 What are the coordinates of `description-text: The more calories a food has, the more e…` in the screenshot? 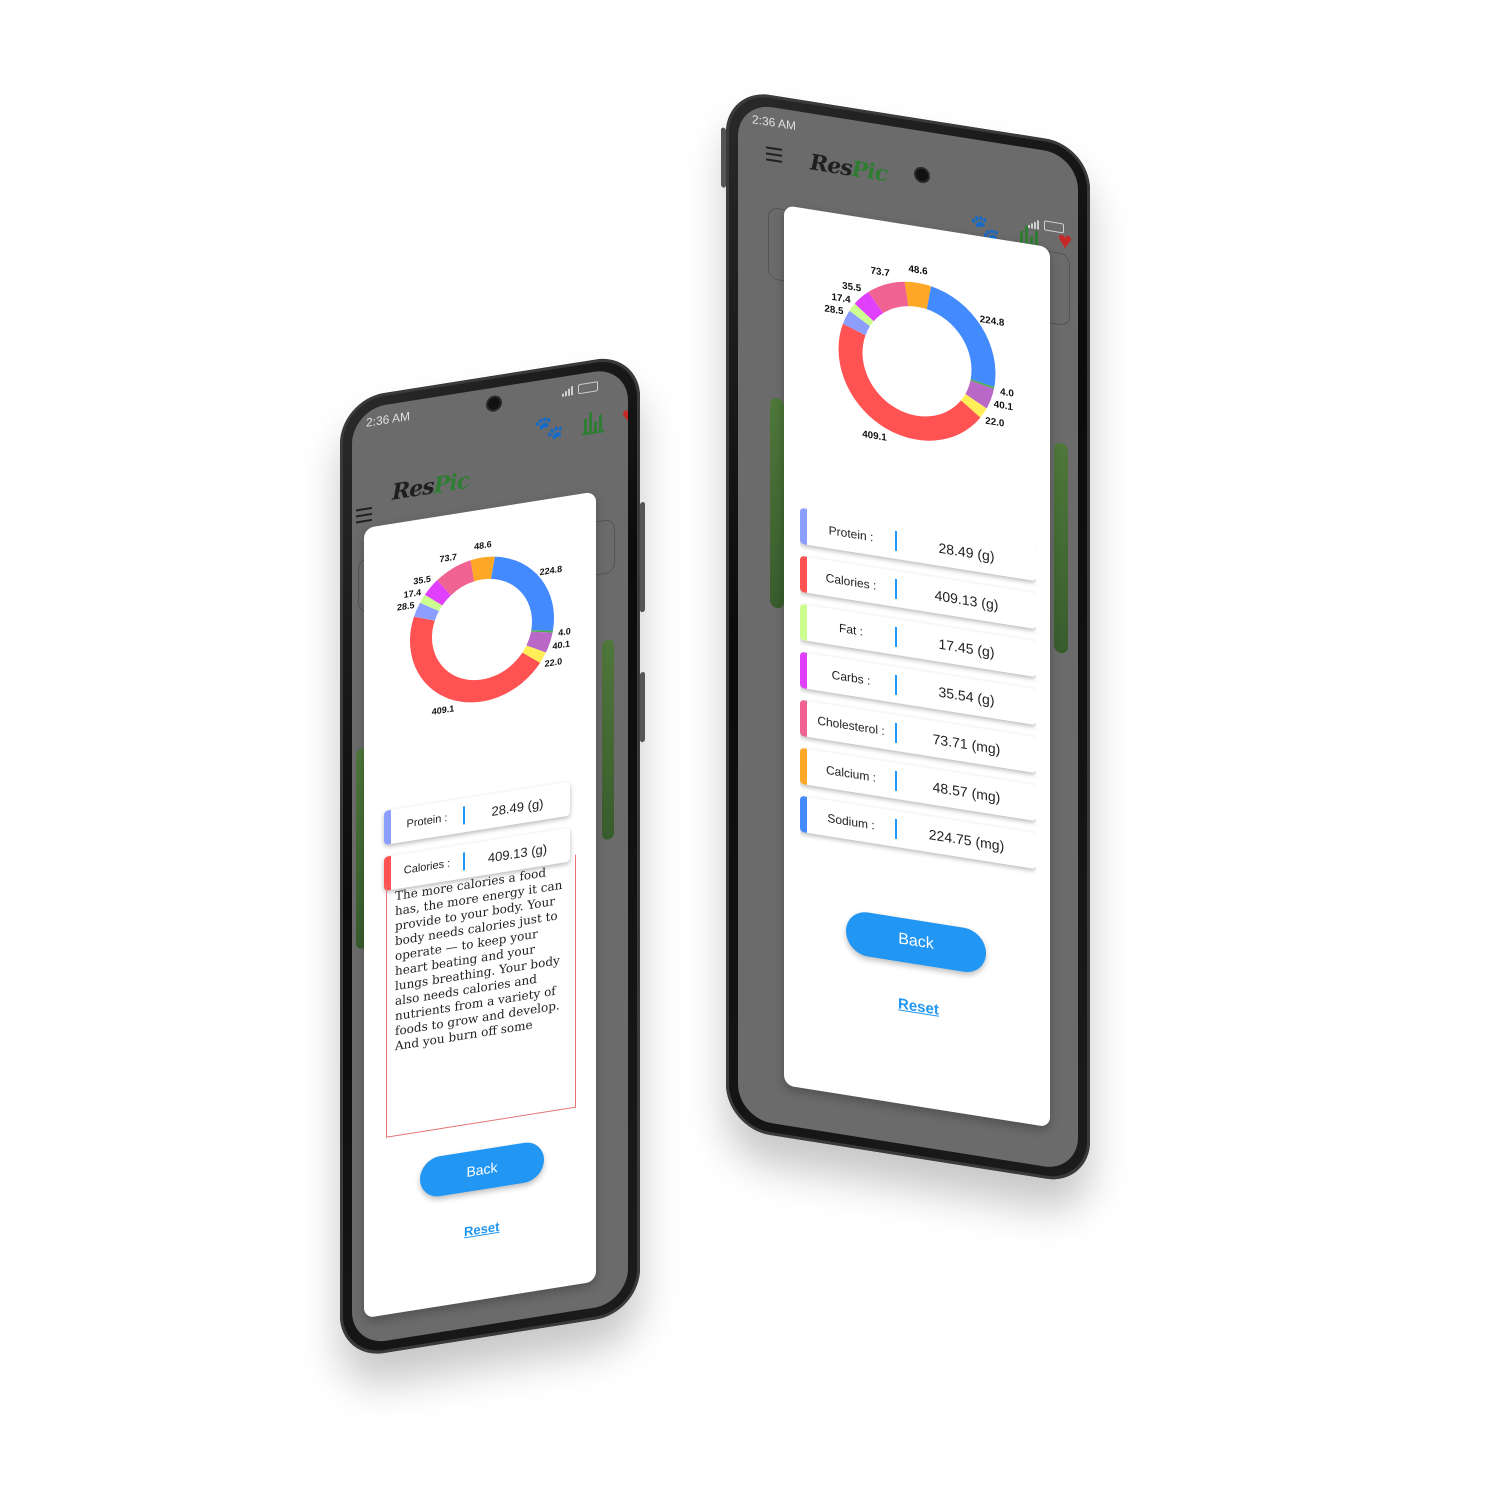 It's located at (479, 959).